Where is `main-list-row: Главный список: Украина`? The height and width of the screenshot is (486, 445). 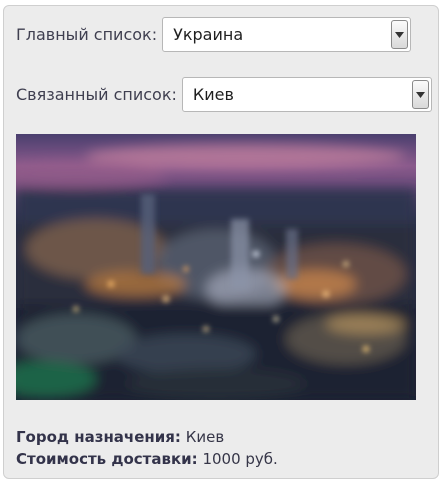
main-list-row: Главный список: Украина is located at coordinates (214, 34).